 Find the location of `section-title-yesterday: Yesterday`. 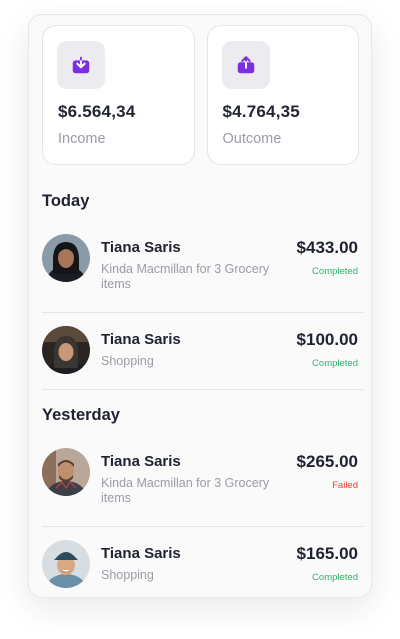

section-title-yesterday: Yesterday is located at coordinates (81, 415).